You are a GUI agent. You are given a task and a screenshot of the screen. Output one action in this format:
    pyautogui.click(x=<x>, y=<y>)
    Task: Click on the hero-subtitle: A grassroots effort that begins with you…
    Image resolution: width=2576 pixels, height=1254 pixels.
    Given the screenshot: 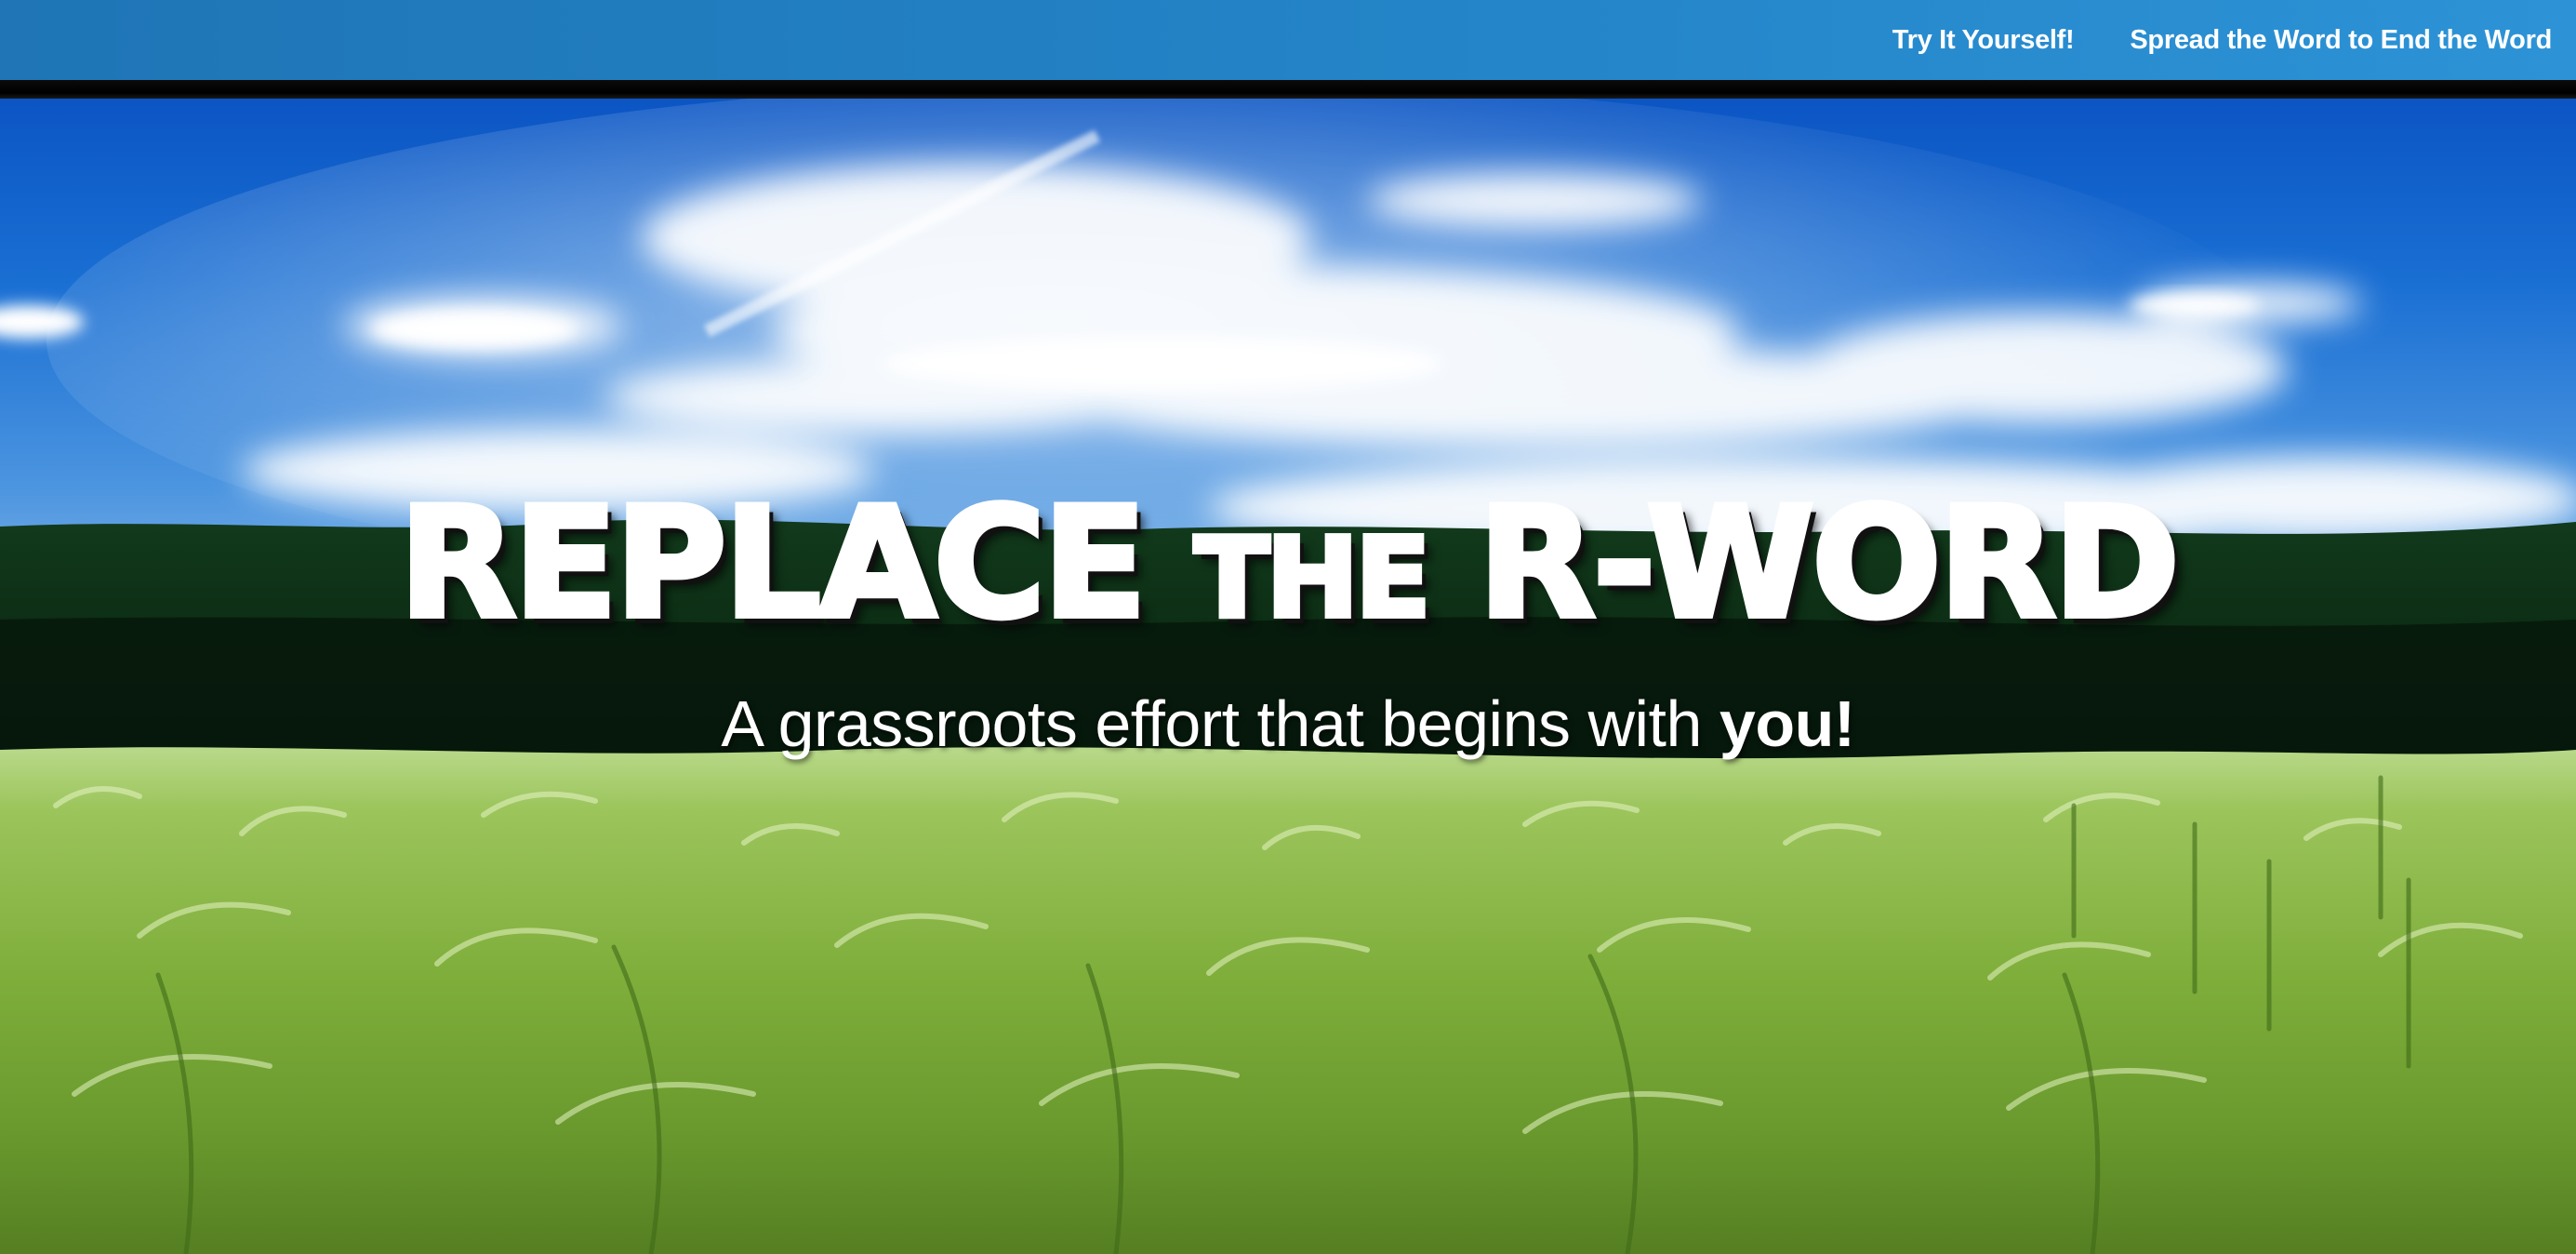 What is the action you would take?
    pyautogui.click(x=1288, y=724)
    